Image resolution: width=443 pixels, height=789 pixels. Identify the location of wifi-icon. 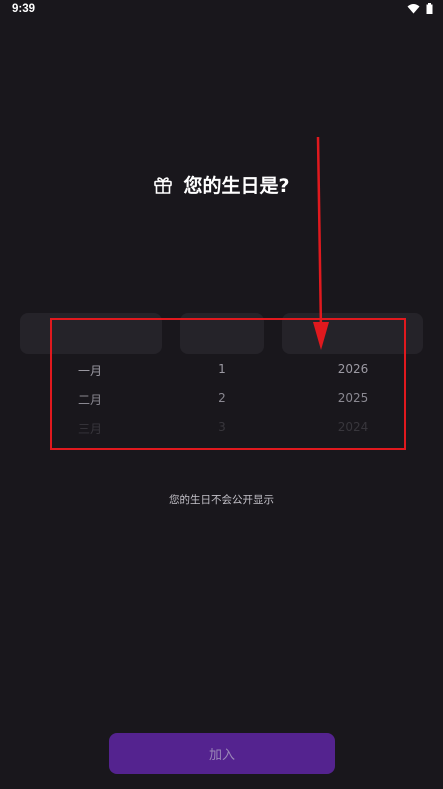
(413, 9).